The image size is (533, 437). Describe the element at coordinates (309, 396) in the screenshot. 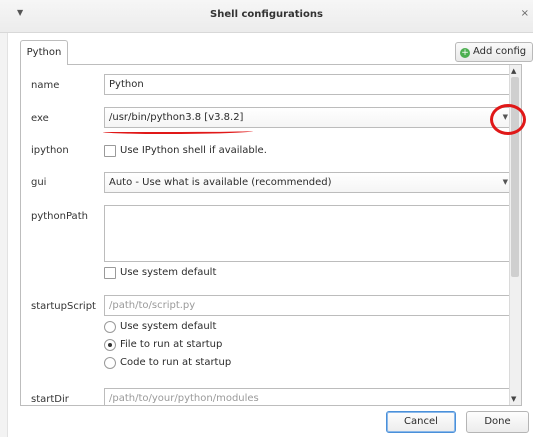

I see `startdir-field: /path/to/your/python/modules` at that location.